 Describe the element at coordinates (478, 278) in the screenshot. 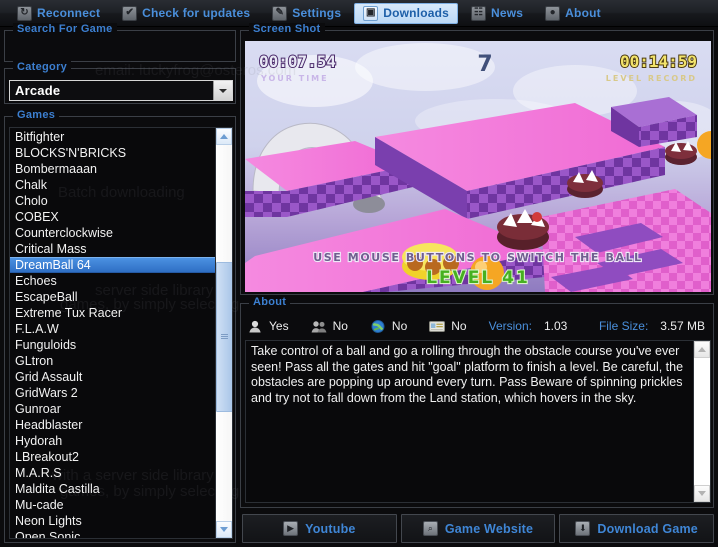

I see `hud-level-text: LEVEL 41` at that location.